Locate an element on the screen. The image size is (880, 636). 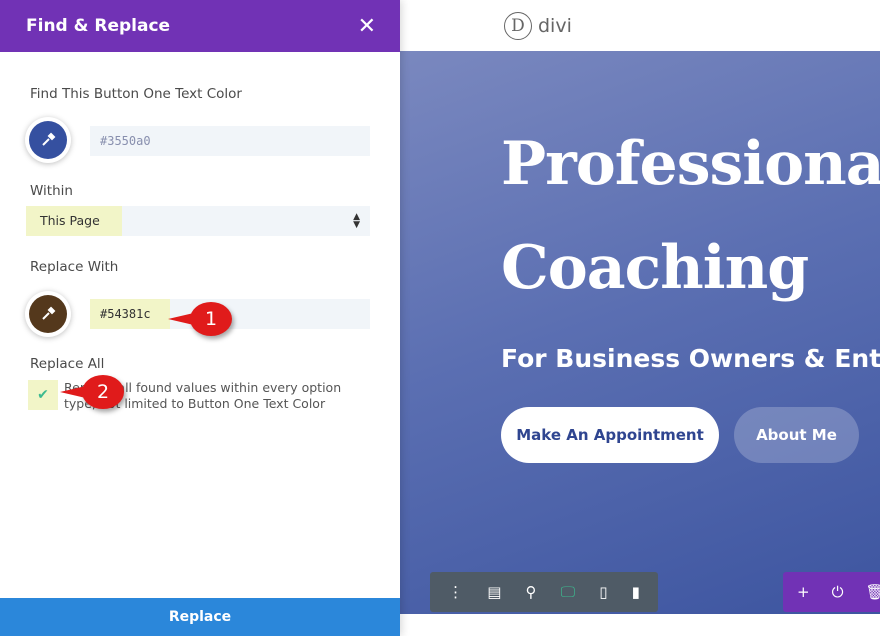
panel-title: Find & Replace is located at coordinates (98, 26).